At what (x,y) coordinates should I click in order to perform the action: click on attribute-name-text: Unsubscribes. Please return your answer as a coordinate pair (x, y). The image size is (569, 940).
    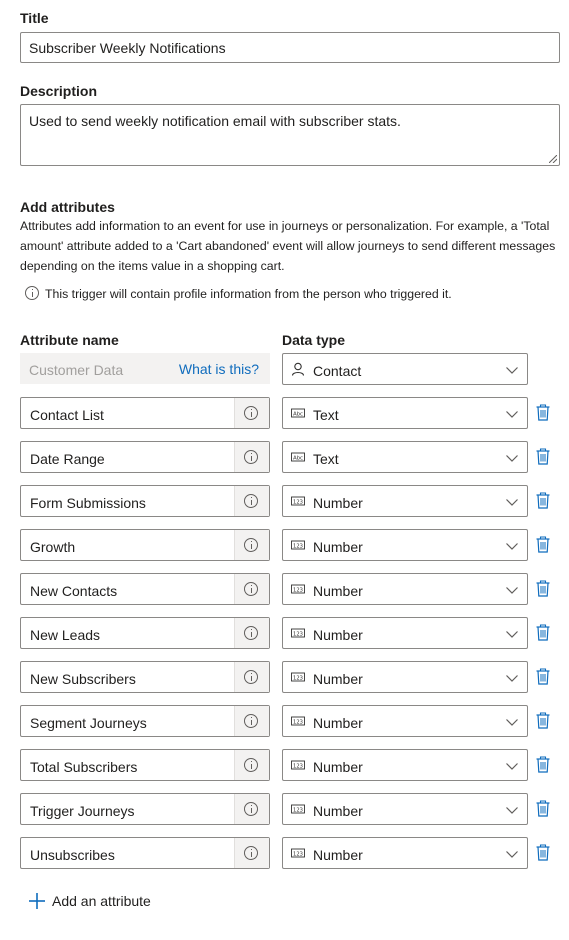
    Looking at the image, I should click on (72, 855).